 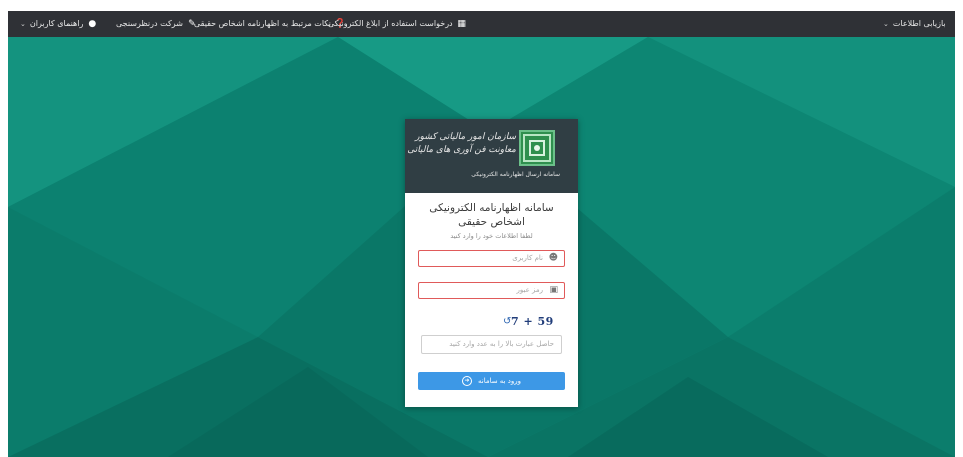 I want to click on user-icon: ☻, so click(x=553, y=258).